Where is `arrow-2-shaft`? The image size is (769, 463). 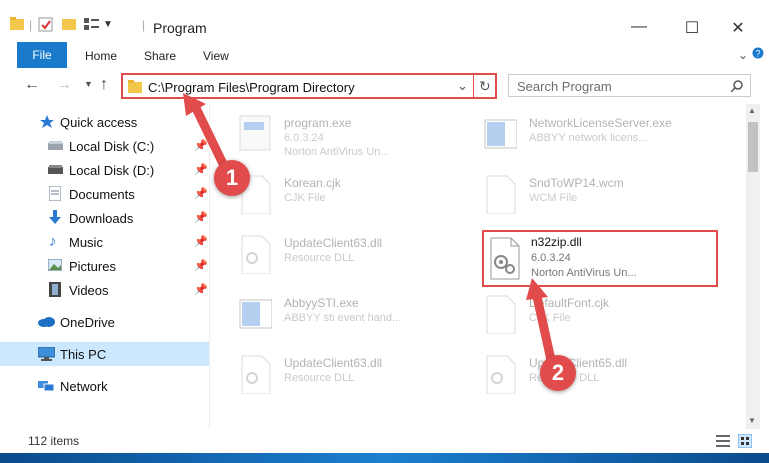
arrow-2-shaft is located at coordinates (543, 326).